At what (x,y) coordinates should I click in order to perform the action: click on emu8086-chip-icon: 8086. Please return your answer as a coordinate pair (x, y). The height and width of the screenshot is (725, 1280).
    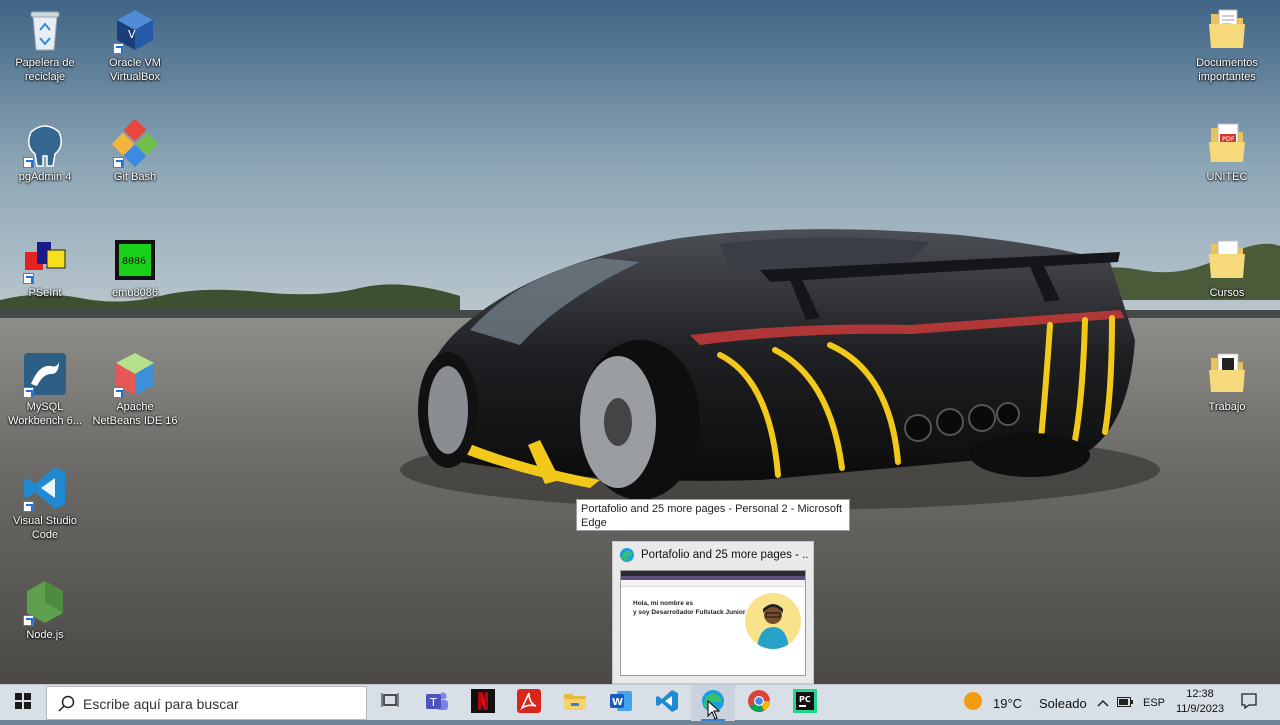
    Looking at the image, I should click on (135, 260).